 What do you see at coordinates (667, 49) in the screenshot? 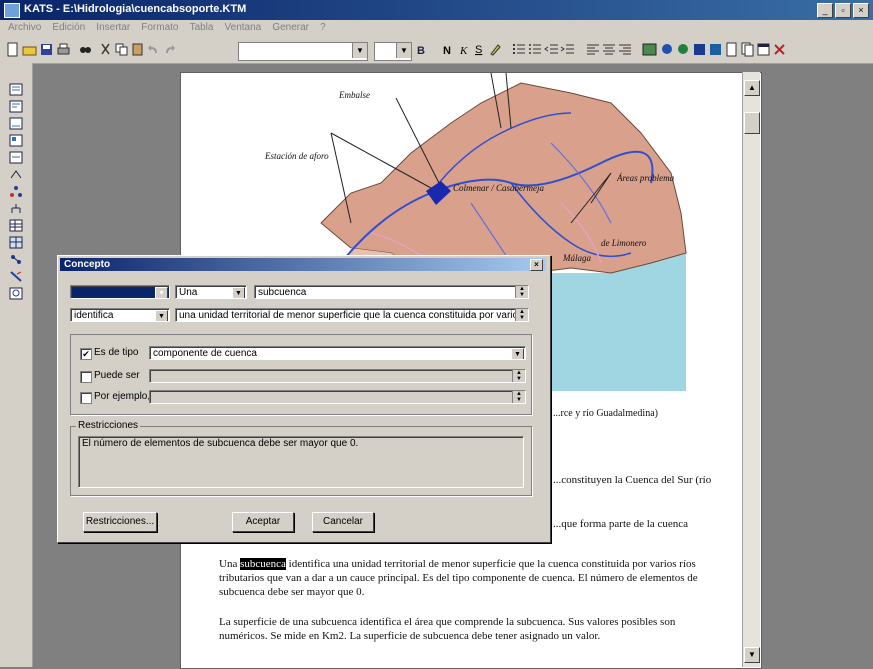
I see `concept-icon` at bounding box center [667, 49].